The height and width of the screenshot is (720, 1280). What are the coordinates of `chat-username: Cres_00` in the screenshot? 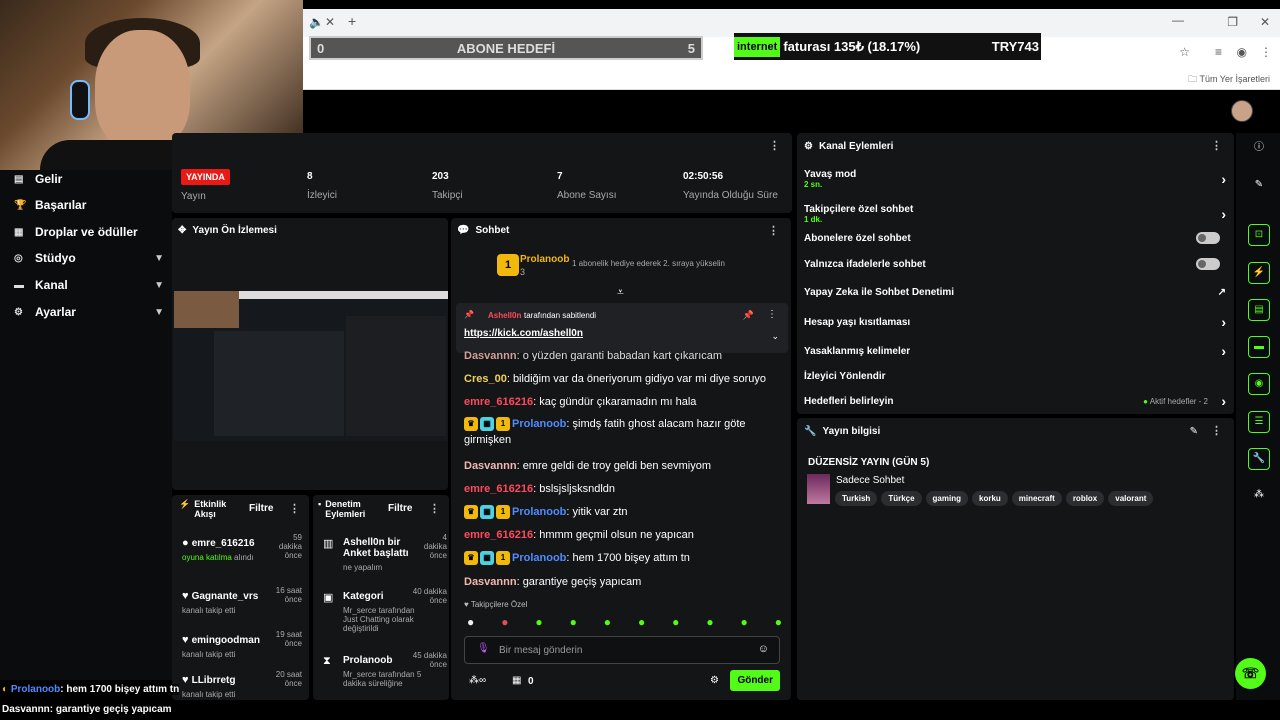 It's located at (485, 379).